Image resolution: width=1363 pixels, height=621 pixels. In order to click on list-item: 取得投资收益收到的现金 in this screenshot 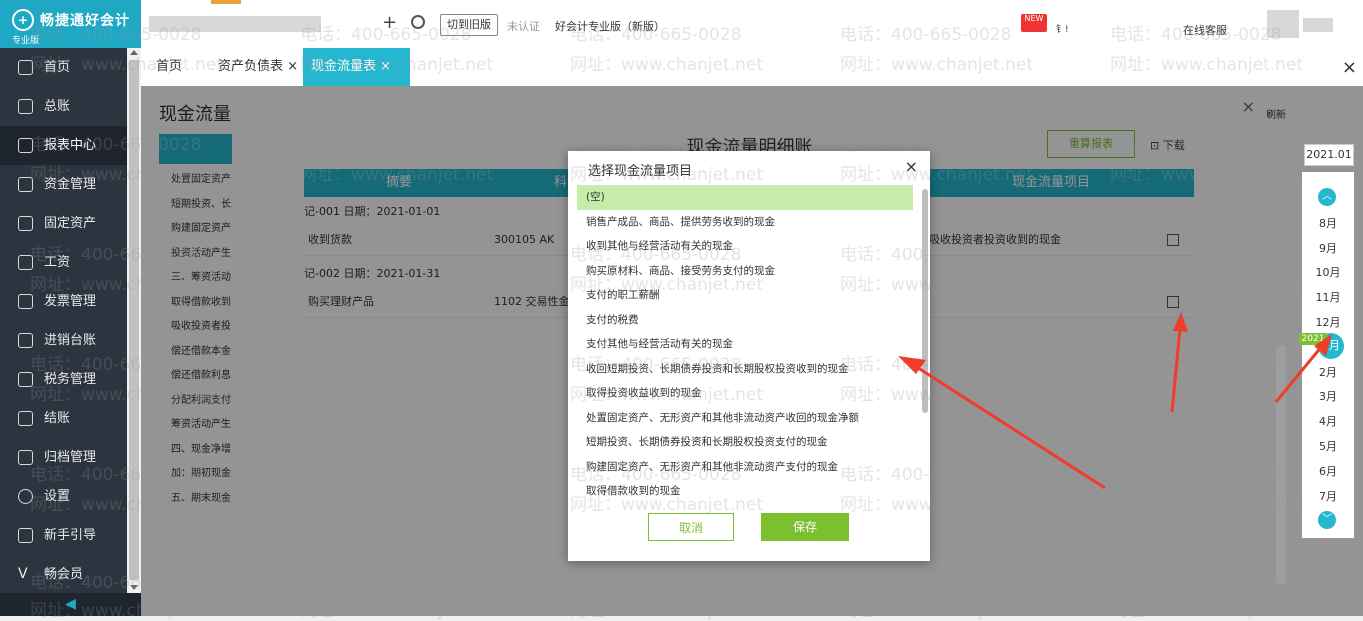, I will do `click(745, 393)`.